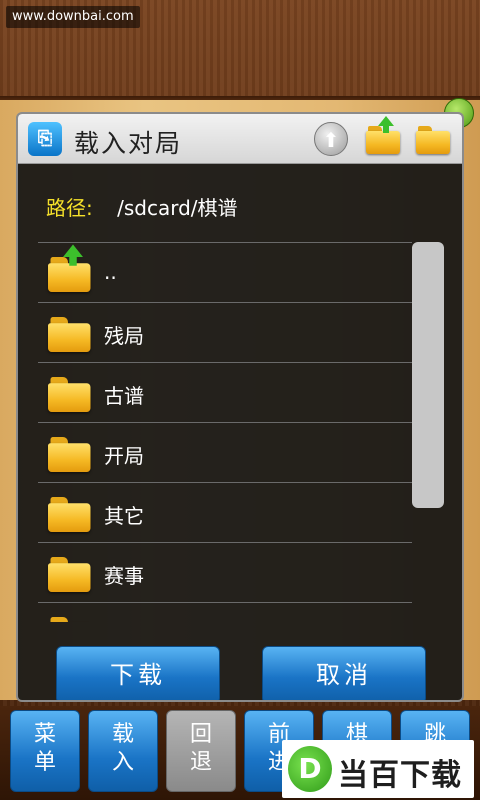 This screenshot has height=800, width=480. What do you see at coordinates (44, 762) in the screenshot?
I see `menu-button-line2: 单` at bounding box center [44, 762].